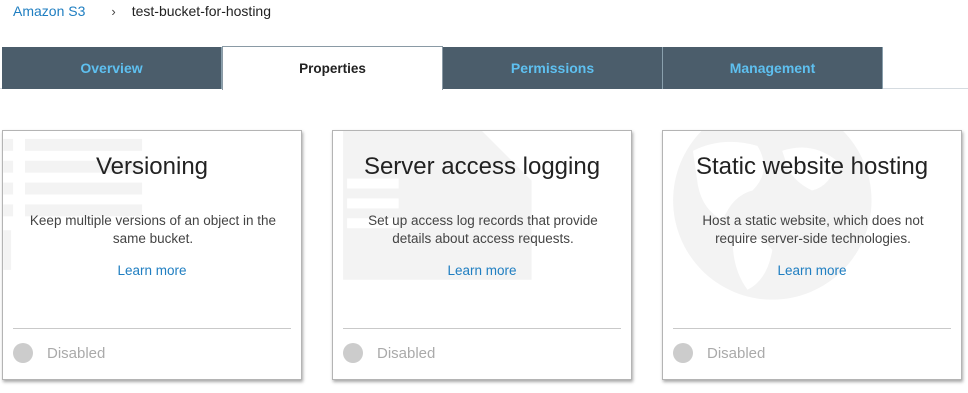  Describe the element at coordinates (49, 11) in the screenshot. I see `breadcrumb-root-link: Amazon S3` at that location.